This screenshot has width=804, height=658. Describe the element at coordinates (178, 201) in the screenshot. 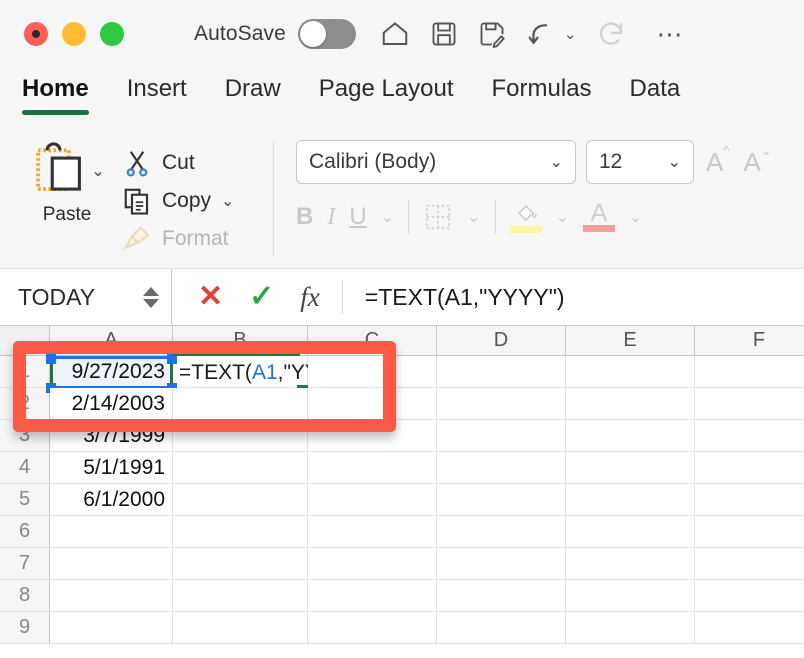

I see `copy-button: Copy ⌄` at that location.